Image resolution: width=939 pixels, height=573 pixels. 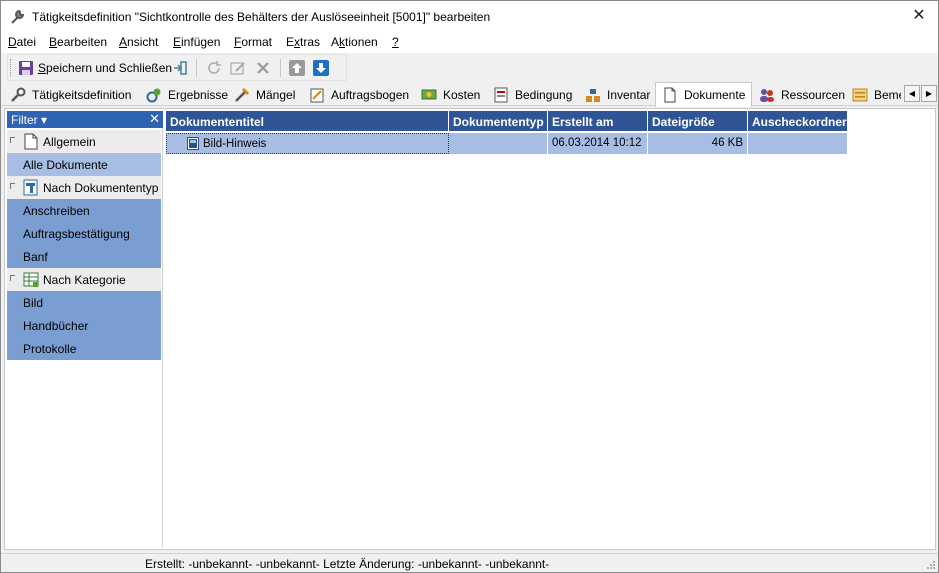 I want to click on tab-bemerkungen: Beme, so click(x=874, y=95).